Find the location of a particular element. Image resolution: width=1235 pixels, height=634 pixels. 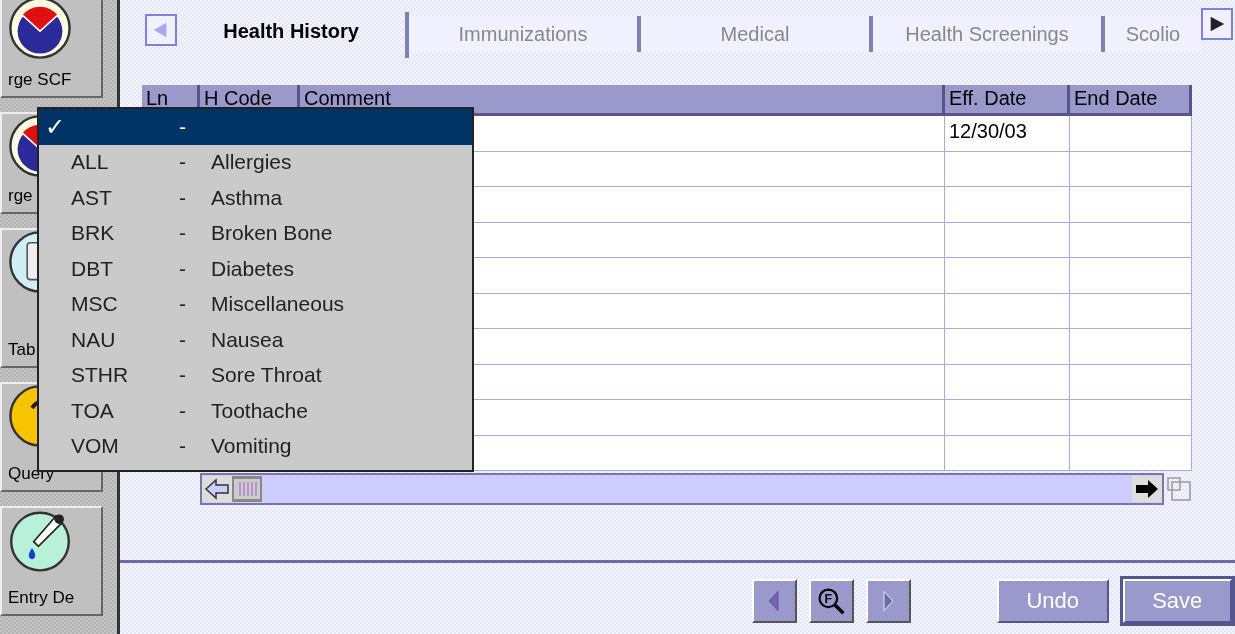

menu-code: STHR is located at coordinates (100, 375).